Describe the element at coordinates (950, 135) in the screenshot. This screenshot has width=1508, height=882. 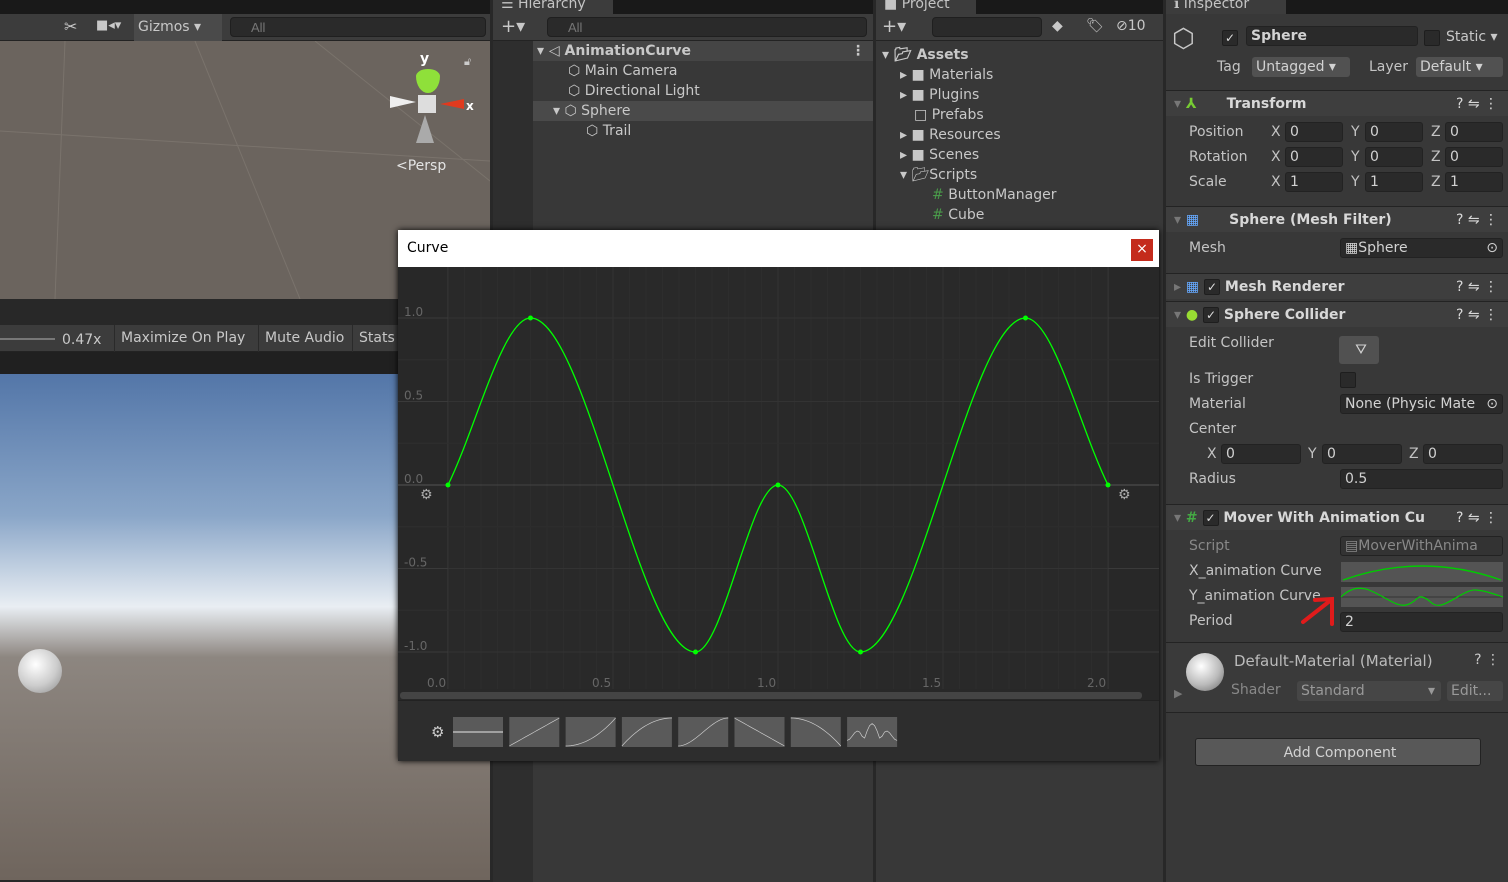
I see `folder-item: ▸ ■ Resources` at that location.